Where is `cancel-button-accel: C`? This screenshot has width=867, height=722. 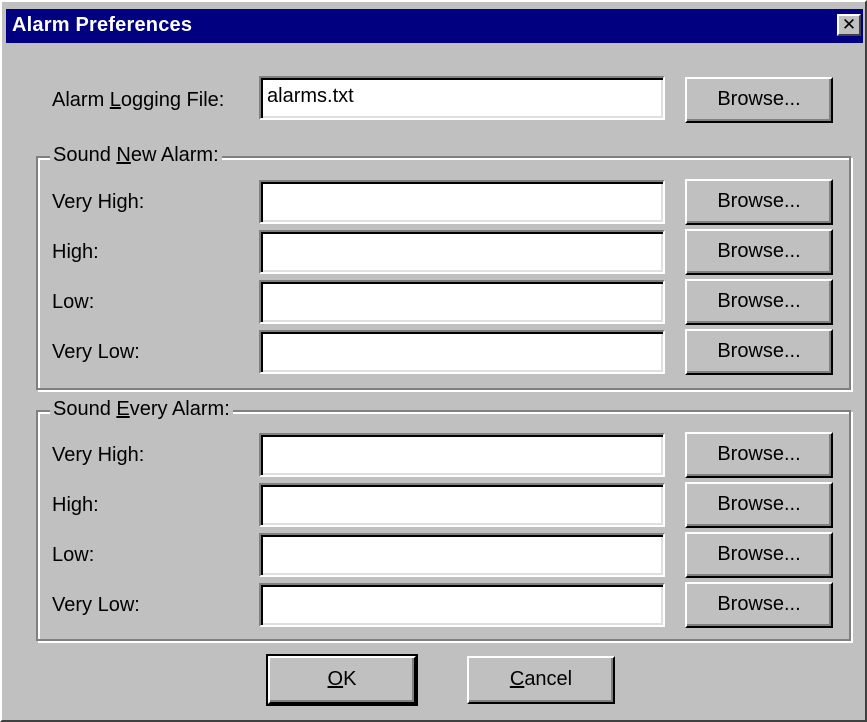 cancel-button-accel: C is located at coordinates (517, 679).